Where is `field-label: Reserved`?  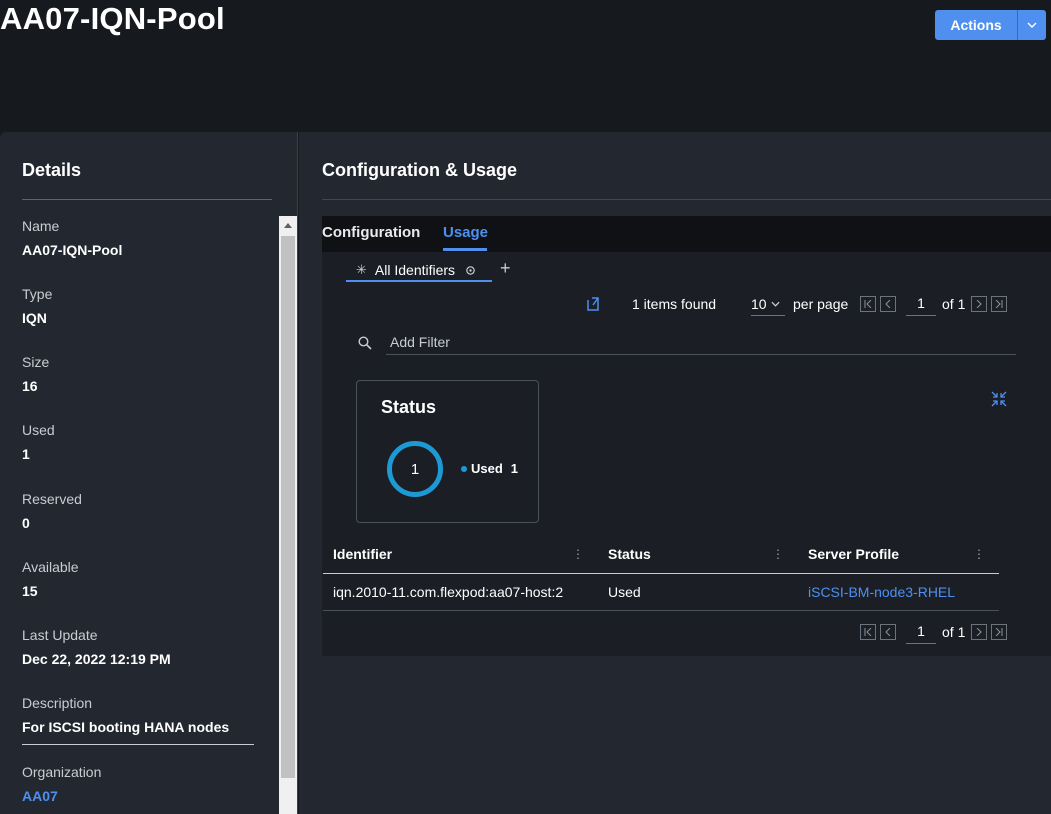
field-label: Reserved is located at coordinates (52, 499).